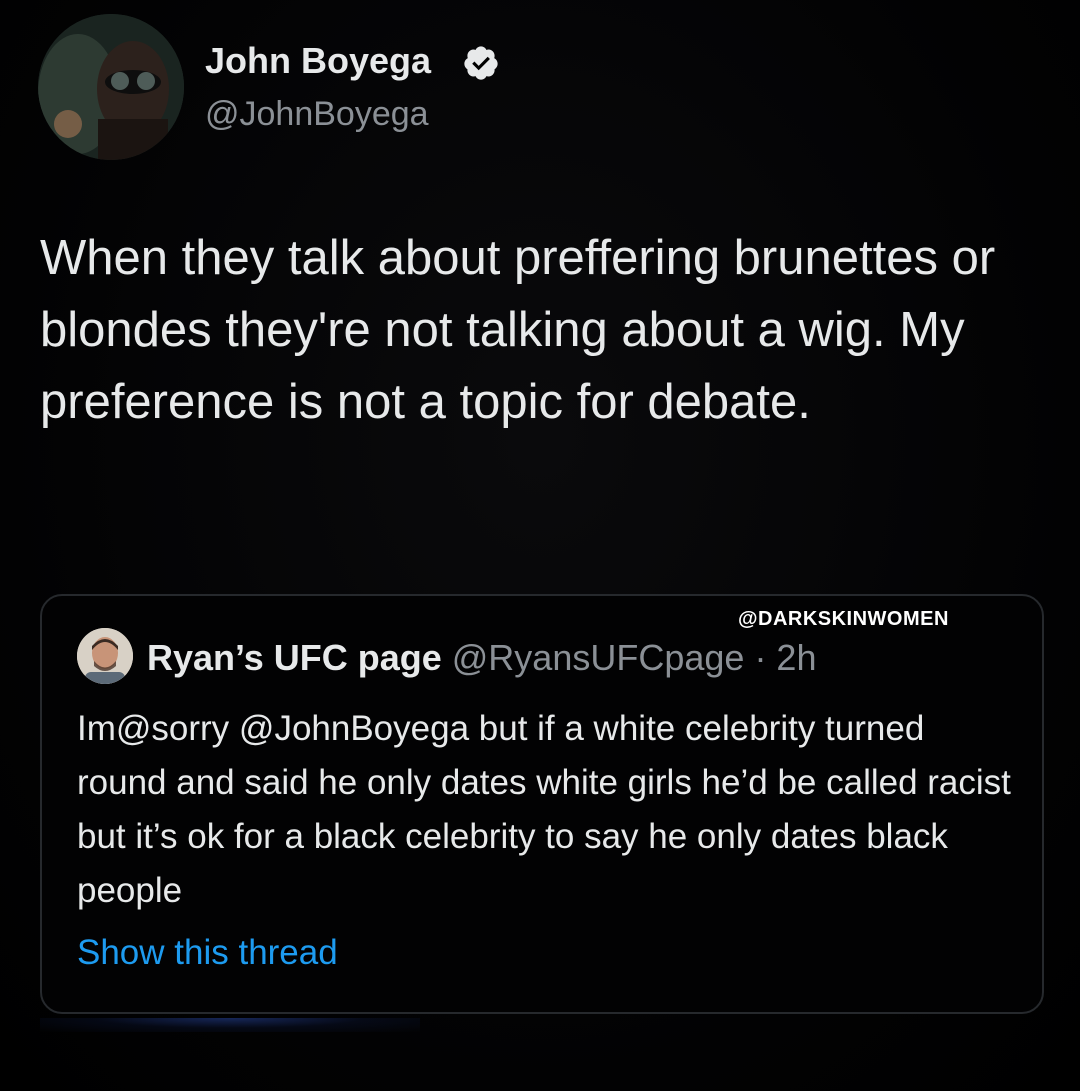 The width and height of the screenshot is (1080, 1091). What do you see at coordinates (843, 619) in the screenshot?
I see `watermark: @DARKSKINWOMEN` at bounding box center [843, 619].